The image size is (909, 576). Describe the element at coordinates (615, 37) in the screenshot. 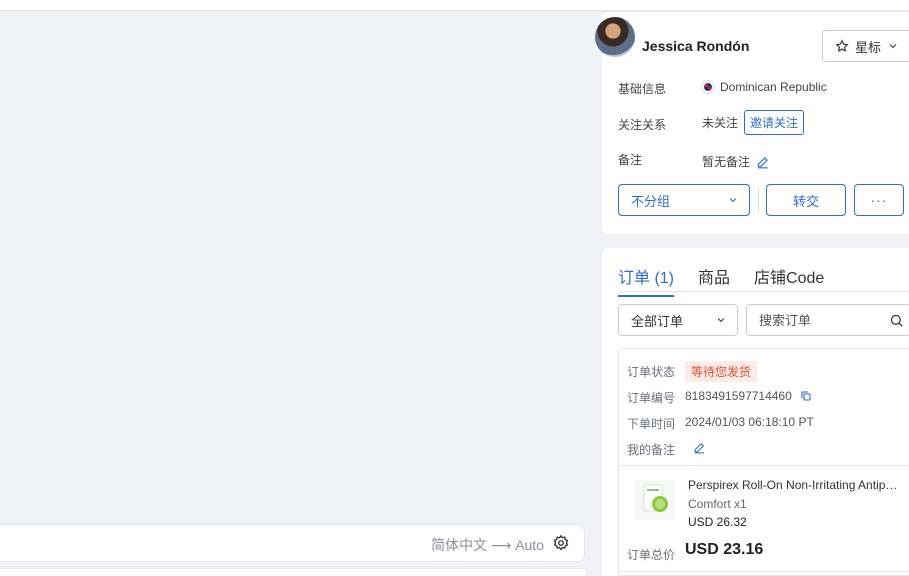

I see `avatar` at that location.